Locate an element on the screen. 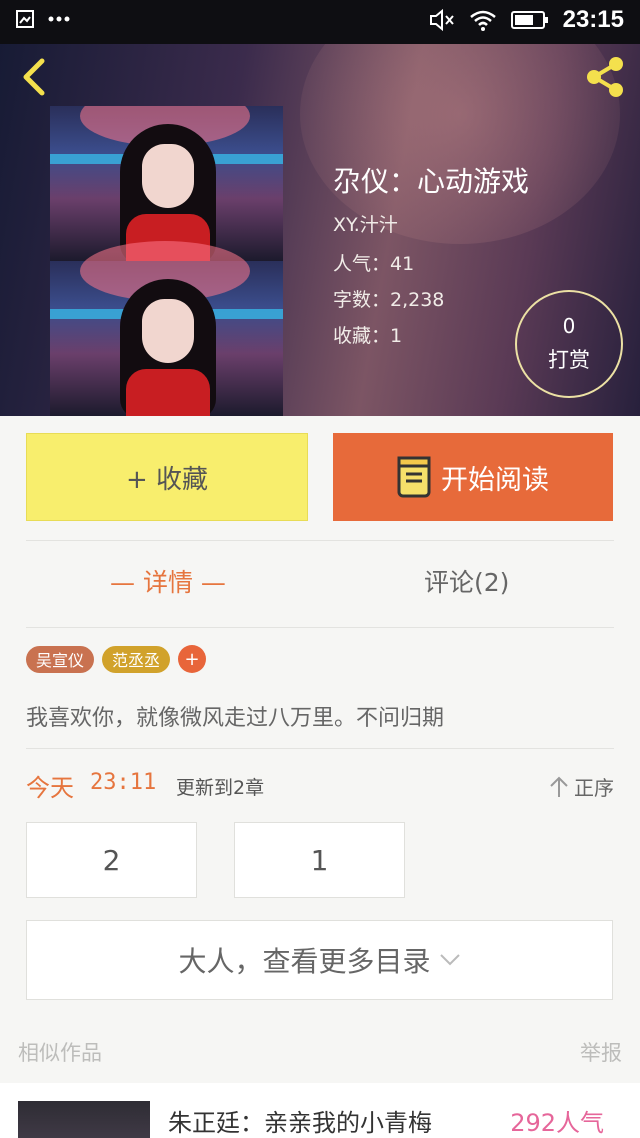 This screenshot has width=640, height=1138. tag-list: 吴宣仪 范丞丞 + is located at coordinates (116, 659).